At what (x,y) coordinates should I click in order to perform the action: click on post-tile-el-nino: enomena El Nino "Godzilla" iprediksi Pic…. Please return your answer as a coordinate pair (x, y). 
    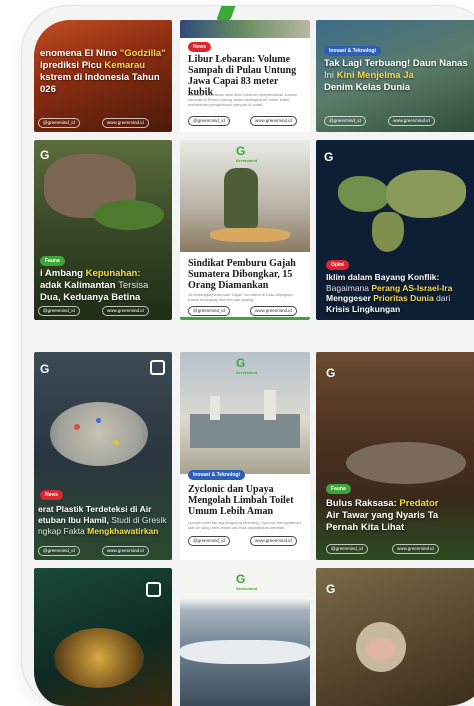
    Looking at the image, I should click on (103, 76).